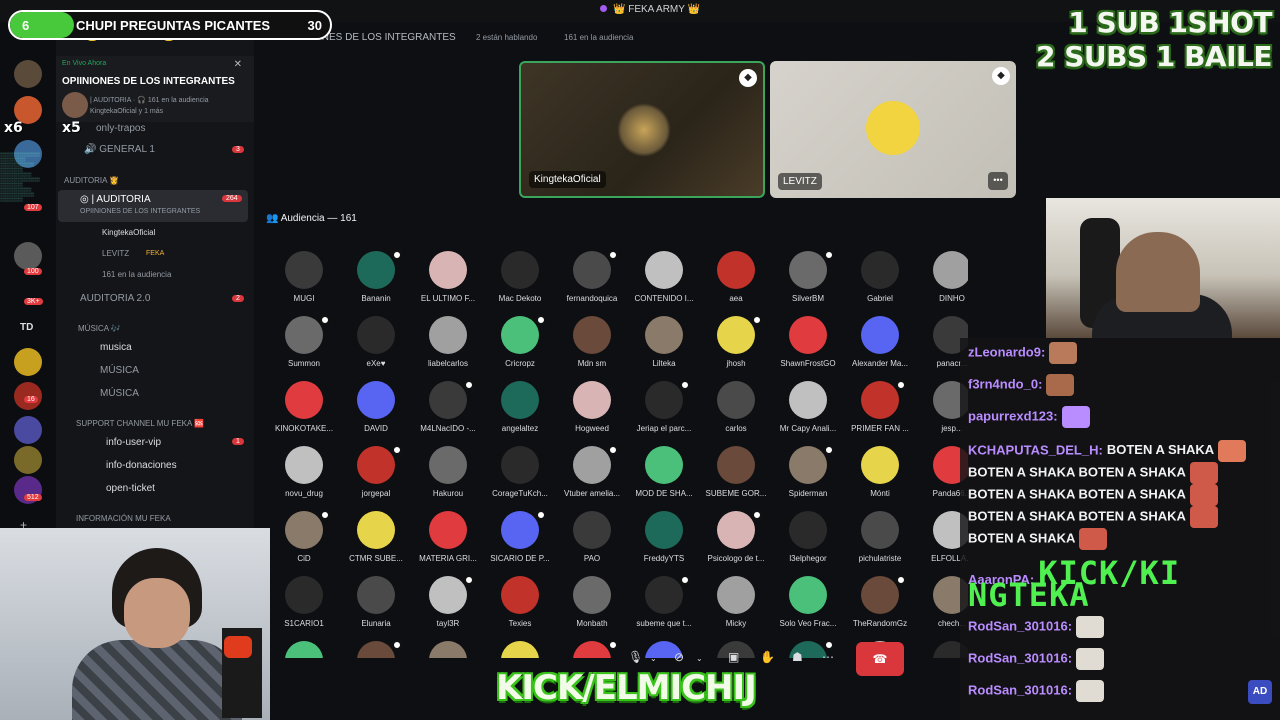  Describe the element at coordinates (736, 278) in the screenshot. I see `audience-member: aea` at that location.